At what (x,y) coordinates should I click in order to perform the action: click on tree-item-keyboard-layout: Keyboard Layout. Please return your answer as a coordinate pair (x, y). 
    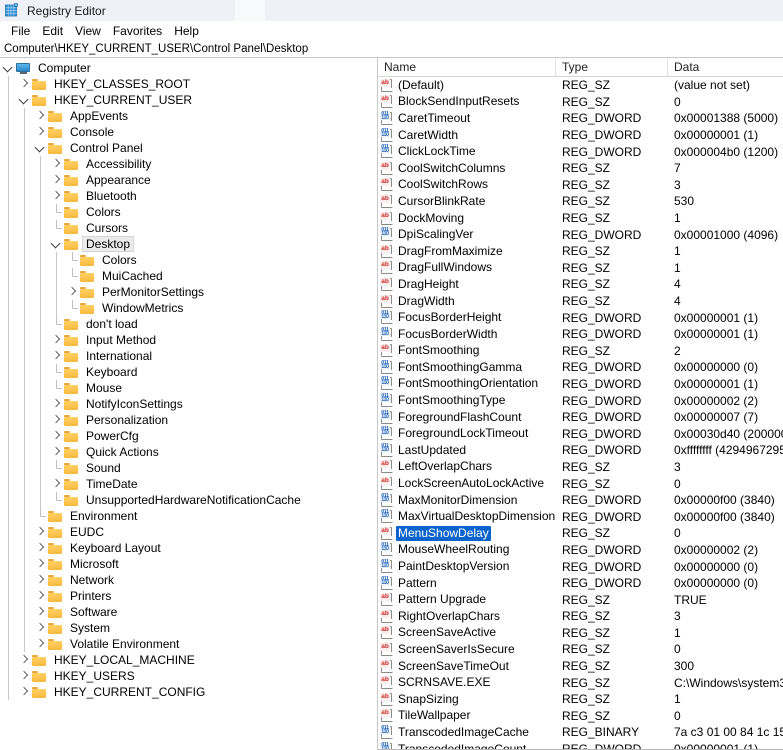
    Looking at the image, I should click on (188, 548).